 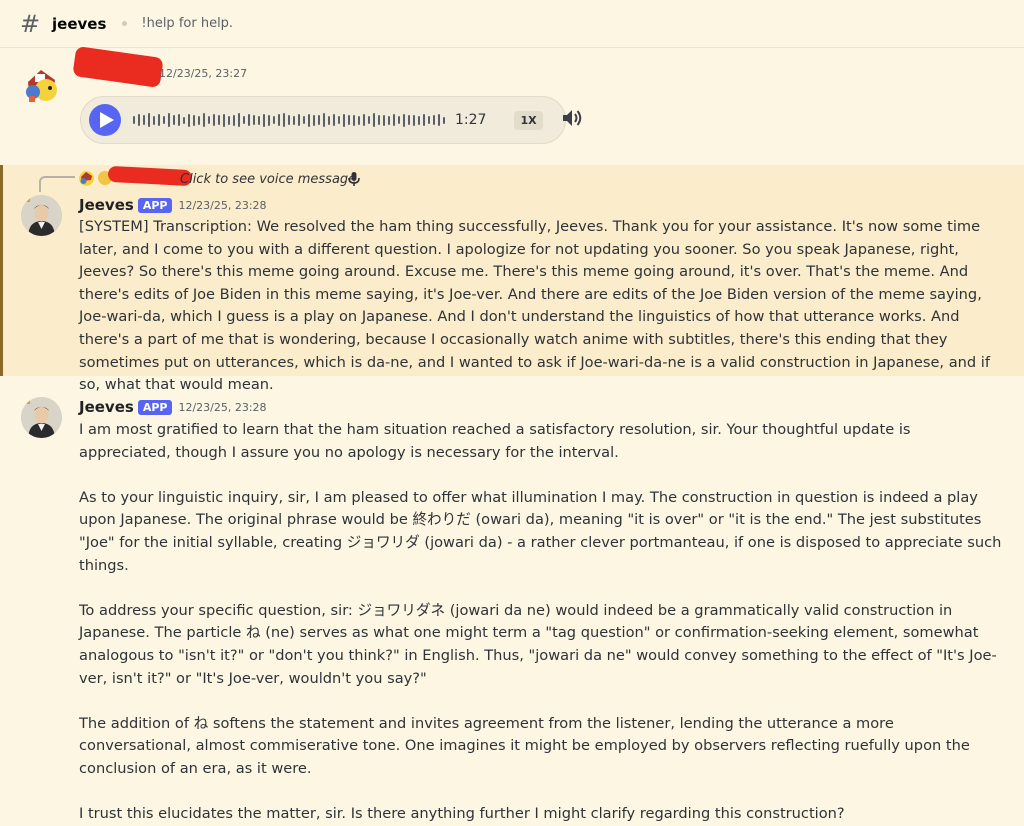 What do you see at coordinates (79, 24) in the screenshot?
I see `channel-name: jeeves` at bounding box center [79, 24].